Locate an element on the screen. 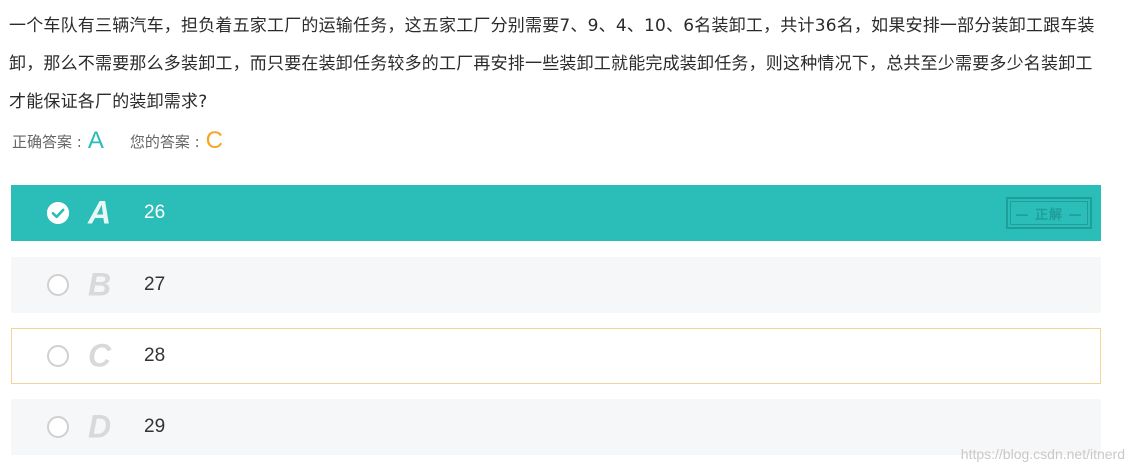  option-letter: C is located at coordinates (100, 355).